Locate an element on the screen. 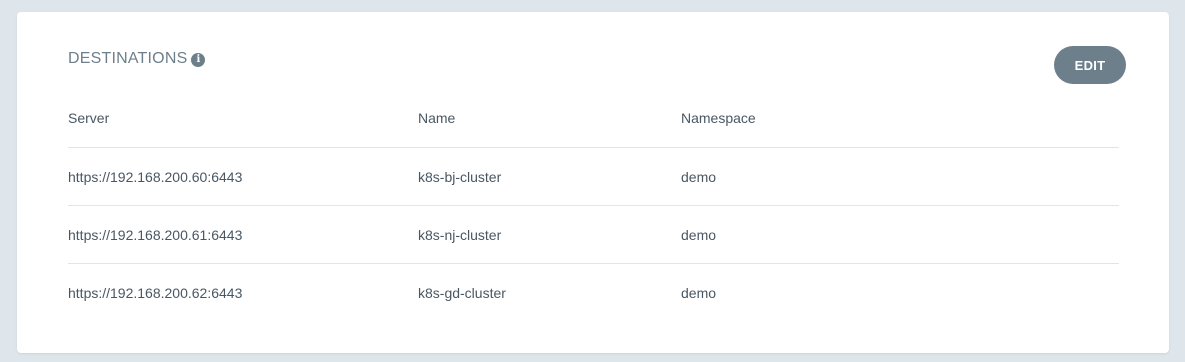 The height and width of the screenshot is (362, 1185). server-cell: https://192.168.200.62:6443 is located at coordinates (155, 292).